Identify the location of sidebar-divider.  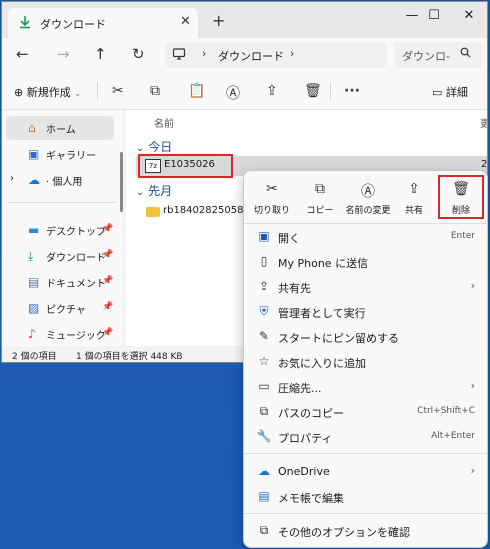
(62, 202).